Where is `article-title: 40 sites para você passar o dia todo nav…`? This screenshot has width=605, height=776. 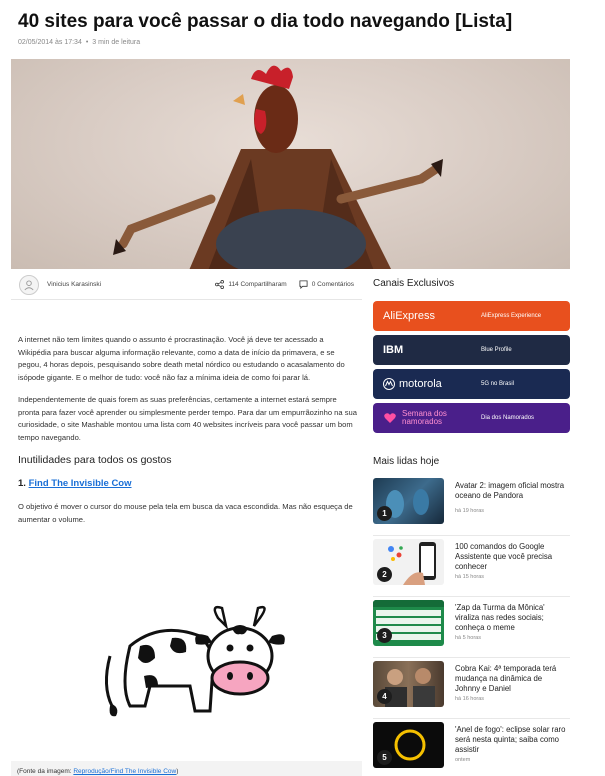
article-title: 40 sites para você passar o dia todo nav… is located at coordinates (265, 21).